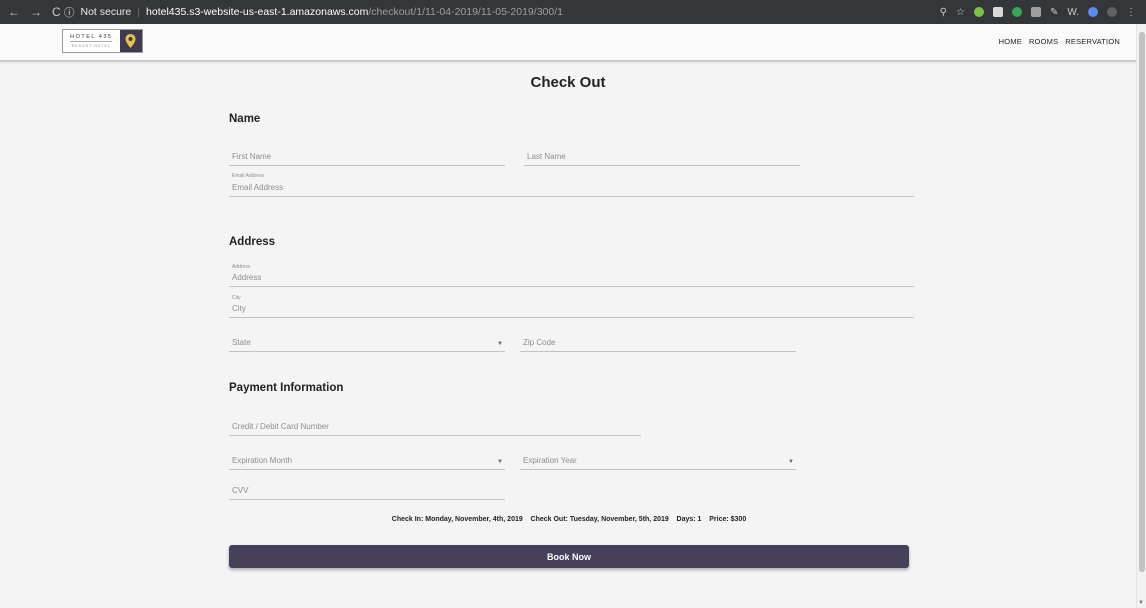  What do you see at coordinates (465, 12) in the screenshot?
I see `url-path: /checkout/1/11-04-2019/11-05-2019/300/1` at bounding box center [465, 12].